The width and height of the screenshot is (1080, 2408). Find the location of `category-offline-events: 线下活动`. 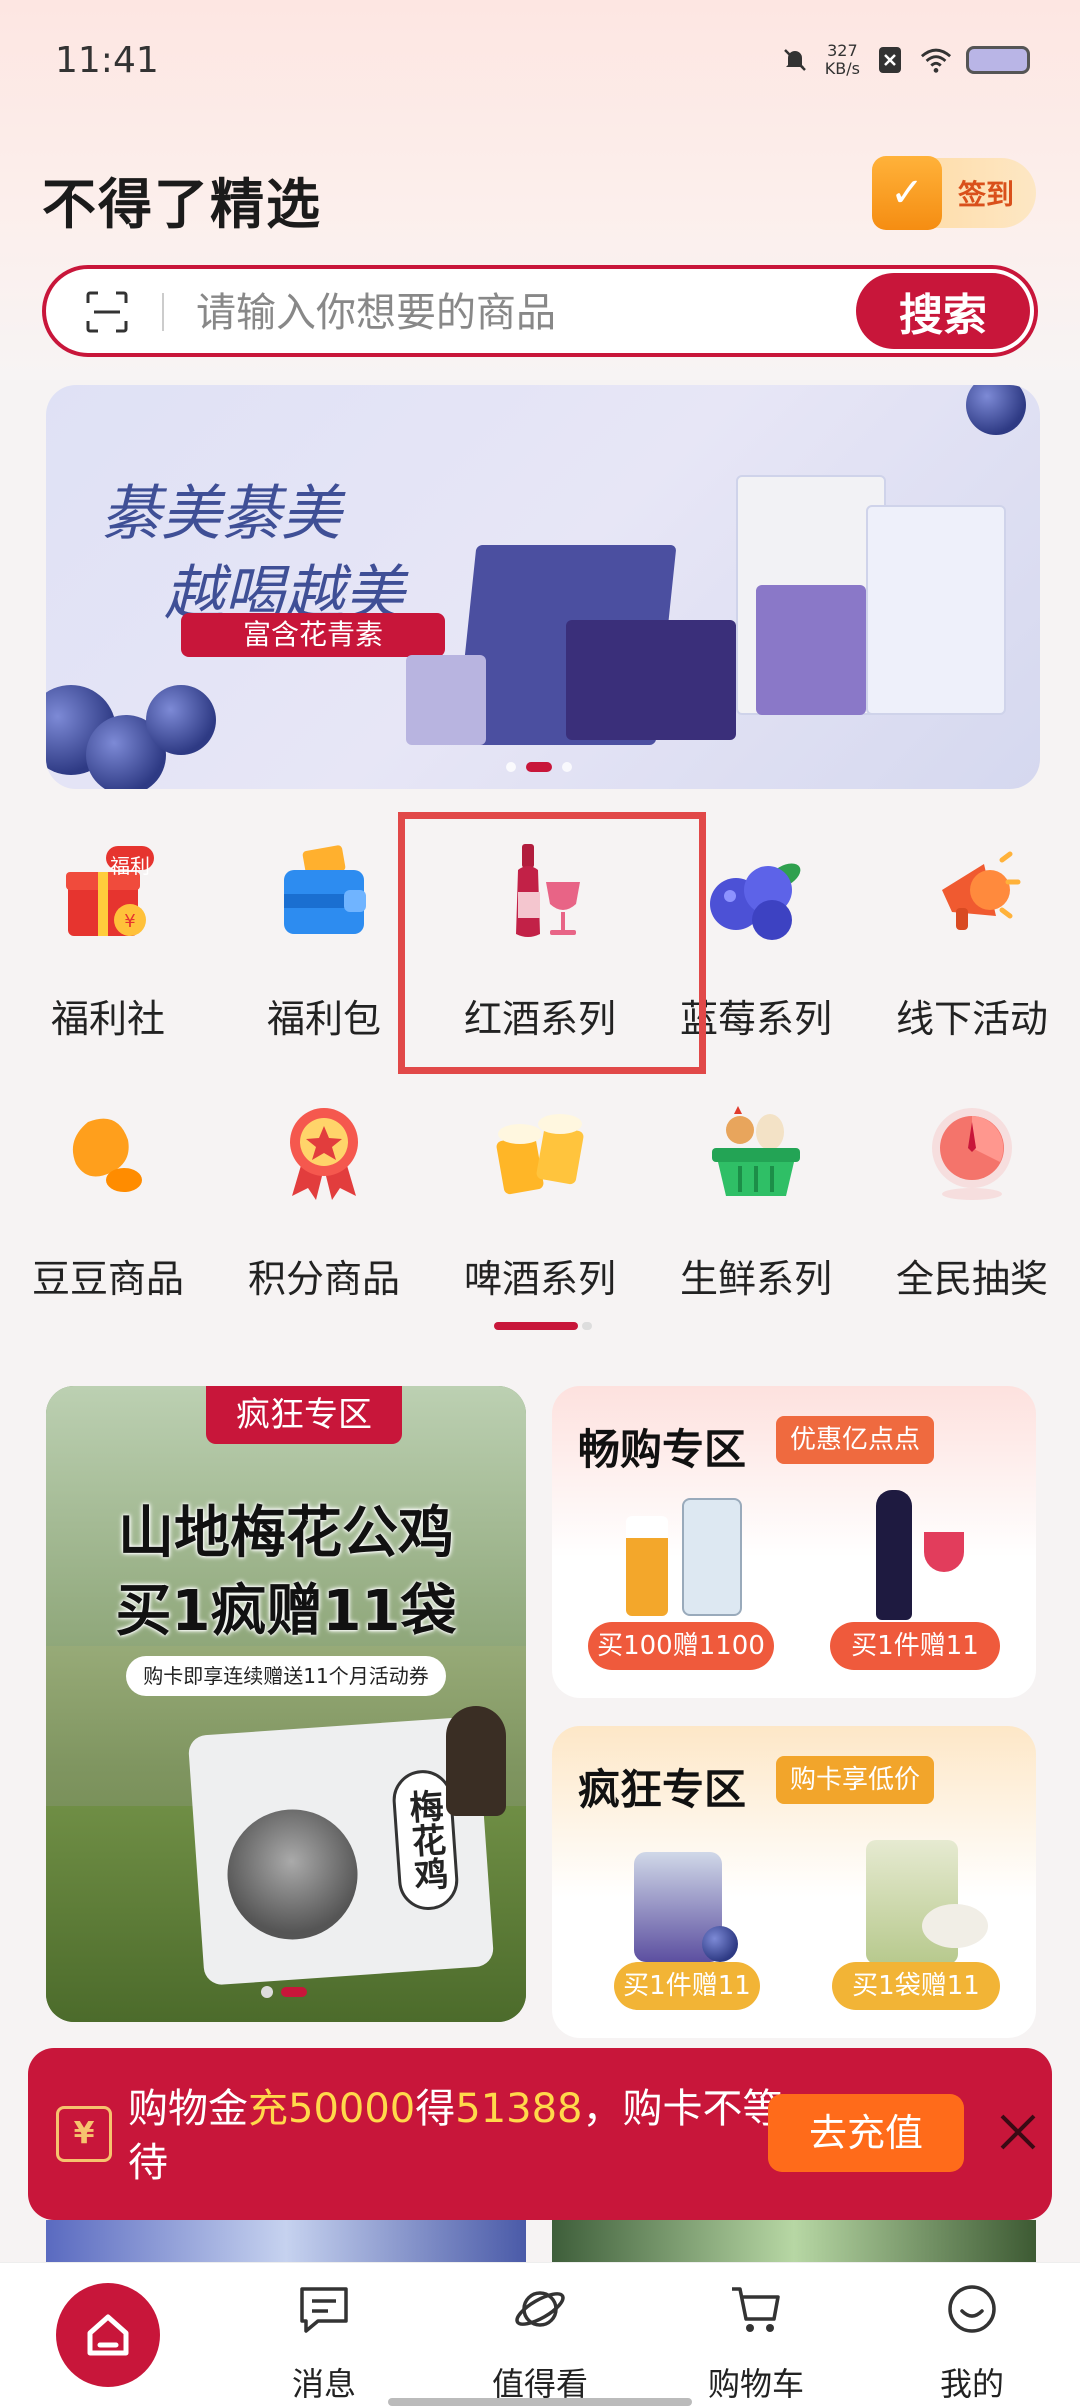

category-offline-events: 线下活动 is located at coordinates (972, 935).